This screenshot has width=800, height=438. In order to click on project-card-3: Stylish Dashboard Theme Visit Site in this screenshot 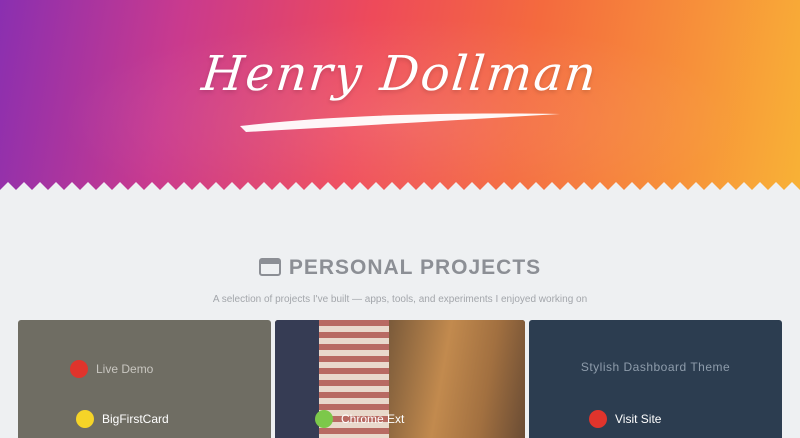, I will do `click(655, 379)`.